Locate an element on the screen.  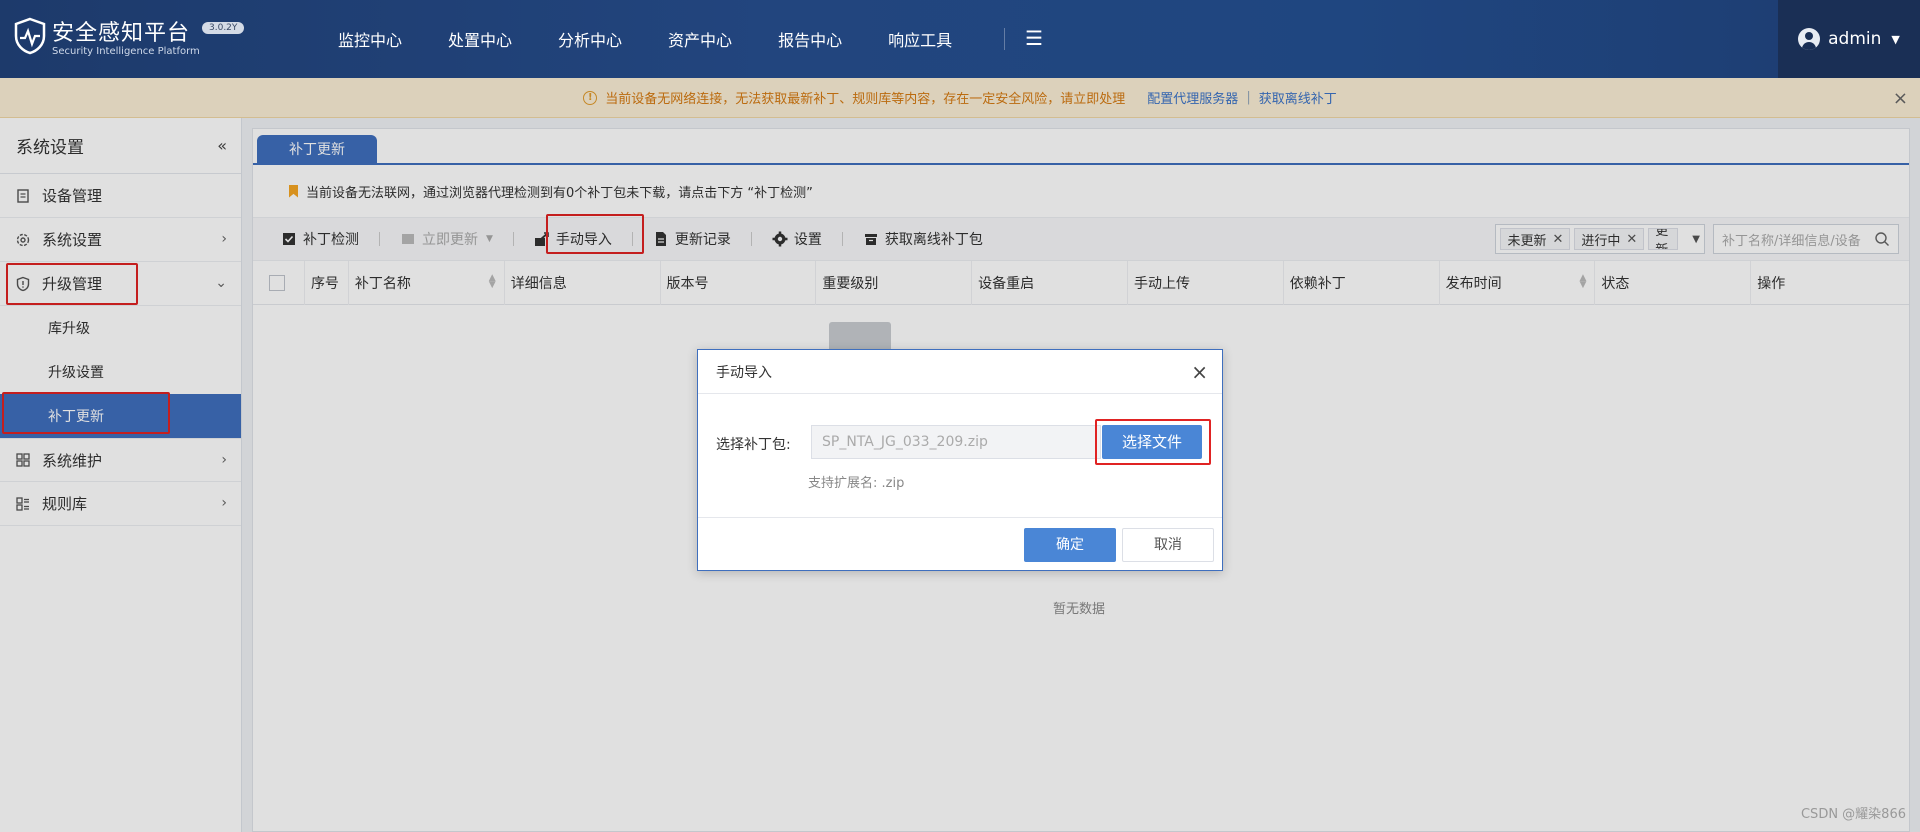
close-icon: × is located at coordinates (1199, 372).